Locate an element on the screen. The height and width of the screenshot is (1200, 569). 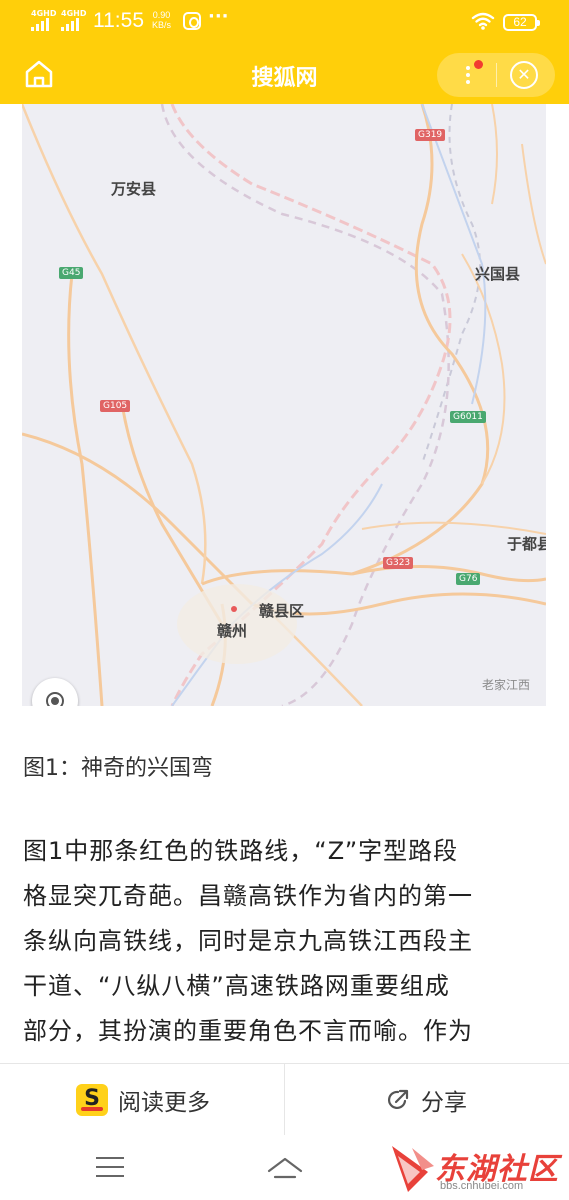
article-line: 干道、“八纵八横”高速铁路网重要组成 is located at coordinates (236, 986).